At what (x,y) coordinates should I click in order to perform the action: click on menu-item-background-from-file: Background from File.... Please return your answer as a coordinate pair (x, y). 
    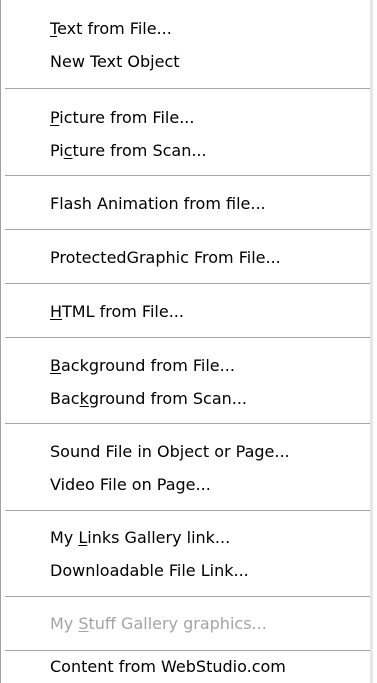
    Looking at the image, I should click on (142, 366).